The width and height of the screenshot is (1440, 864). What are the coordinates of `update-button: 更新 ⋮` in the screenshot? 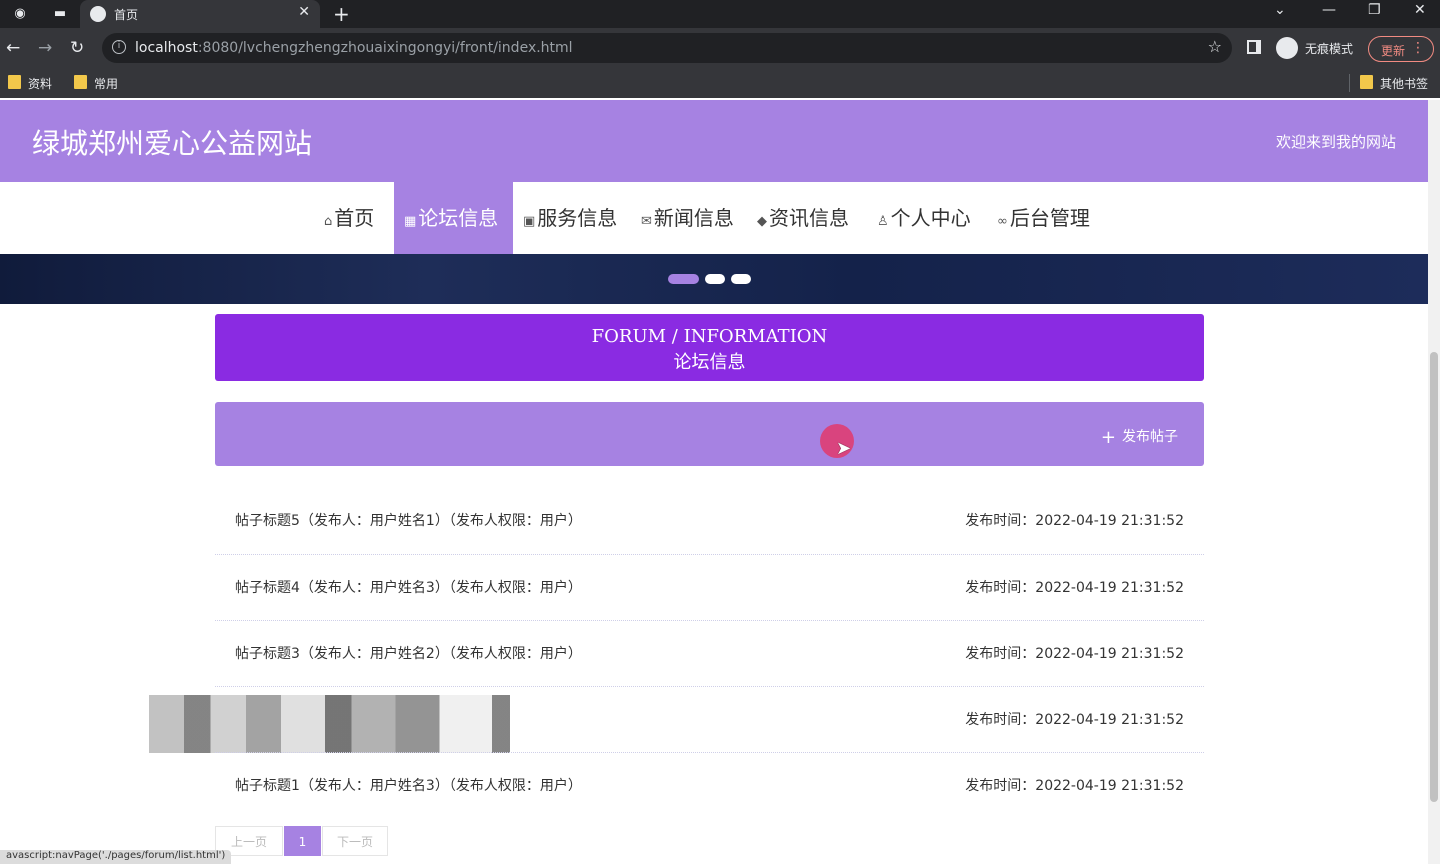 It's located at (1401, 49).